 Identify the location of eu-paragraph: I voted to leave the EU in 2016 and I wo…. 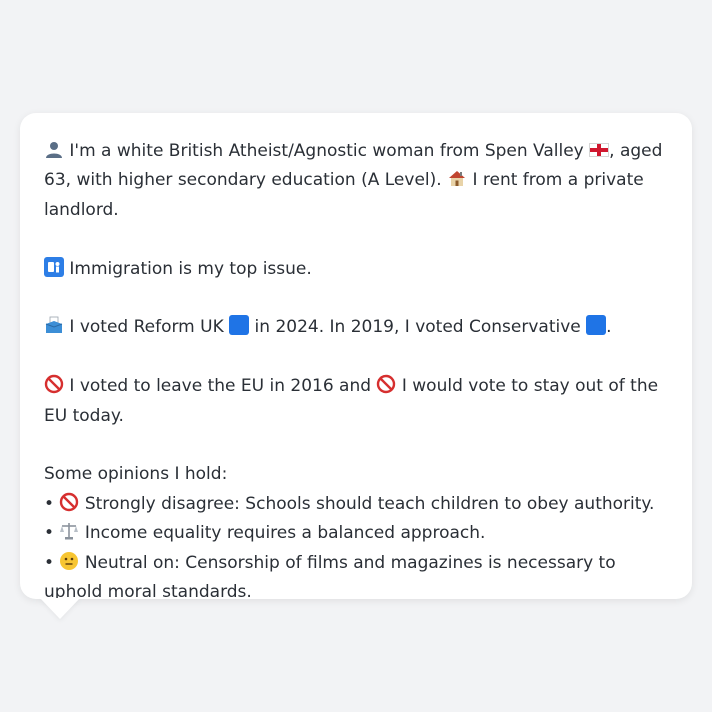
(356, 401).